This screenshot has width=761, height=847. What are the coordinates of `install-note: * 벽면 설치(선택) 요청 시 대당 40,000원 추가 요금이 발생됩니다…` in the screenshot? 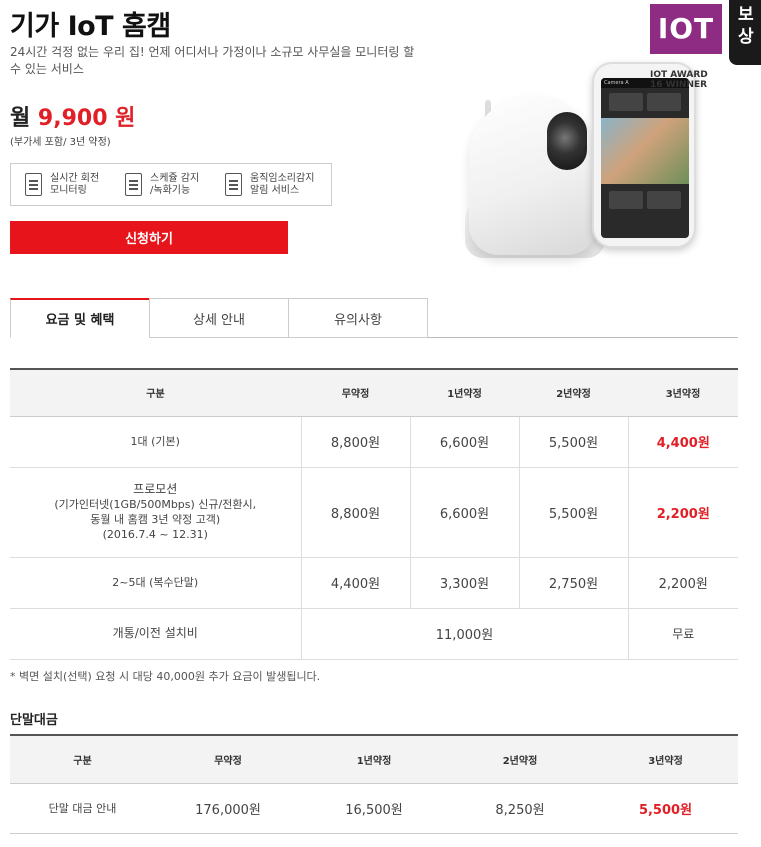 It's located at (165, 676).